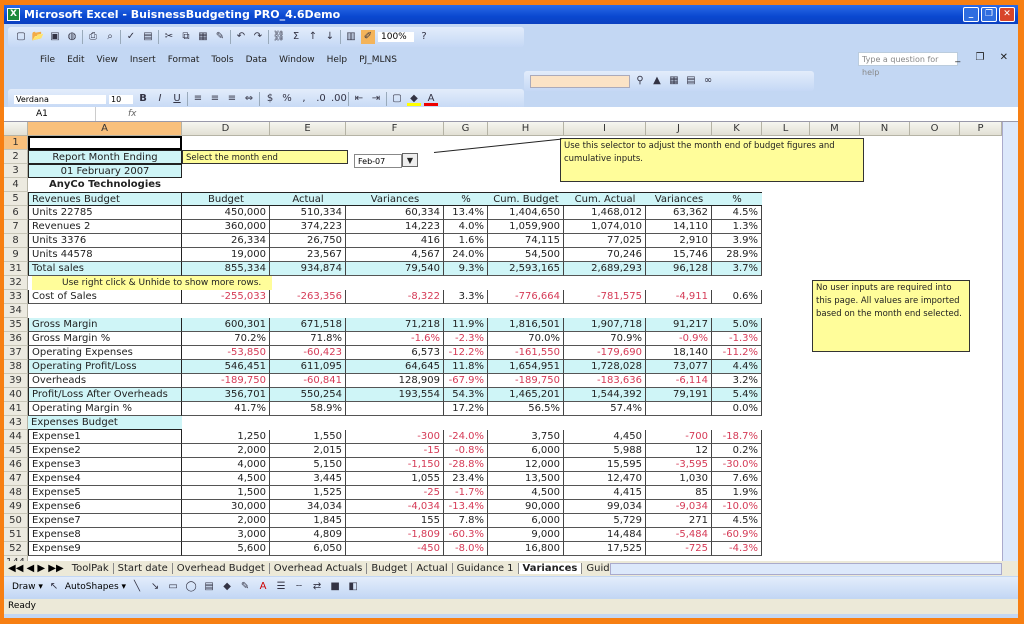  What do you see at coordinates (226, 269) in the screenshot?
I see `data-cell: 855,334` at bounding box center [226, 269].